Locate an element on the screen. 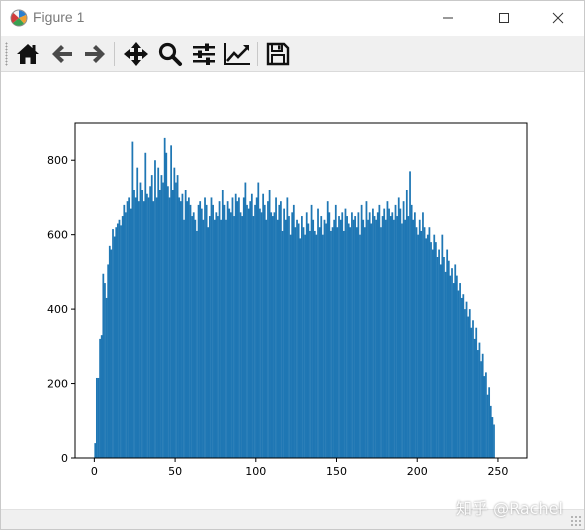  edit-axis-button is located at coordinates (237, 54).